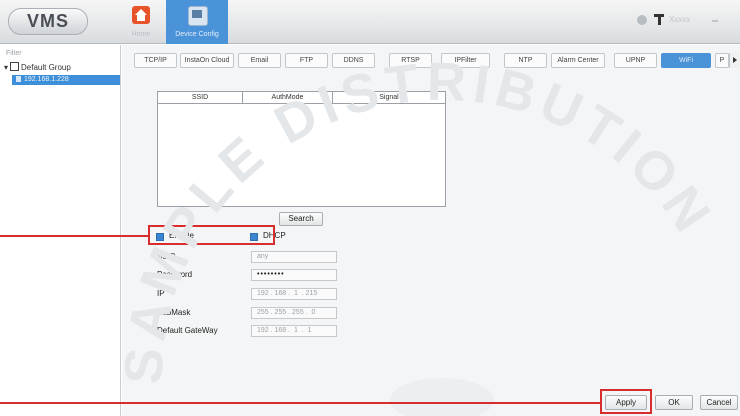  What do you see at coordinates (200, 98) in the screenshot?
I see `column-header-ssid: SSID` at bounding box center [200, 98].